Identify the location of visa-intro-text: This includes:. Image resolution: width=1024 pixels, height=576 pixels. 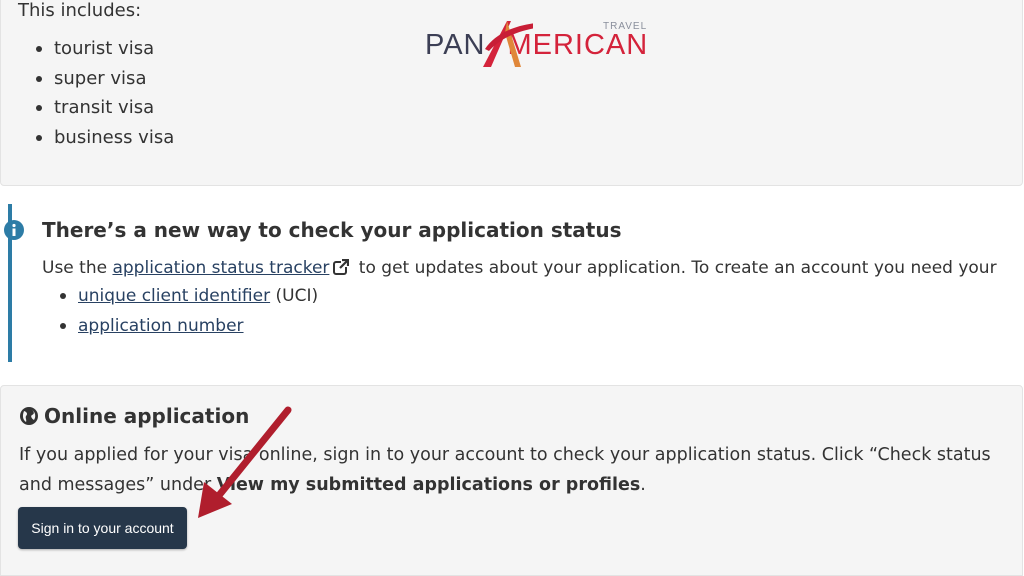
(80, 10).